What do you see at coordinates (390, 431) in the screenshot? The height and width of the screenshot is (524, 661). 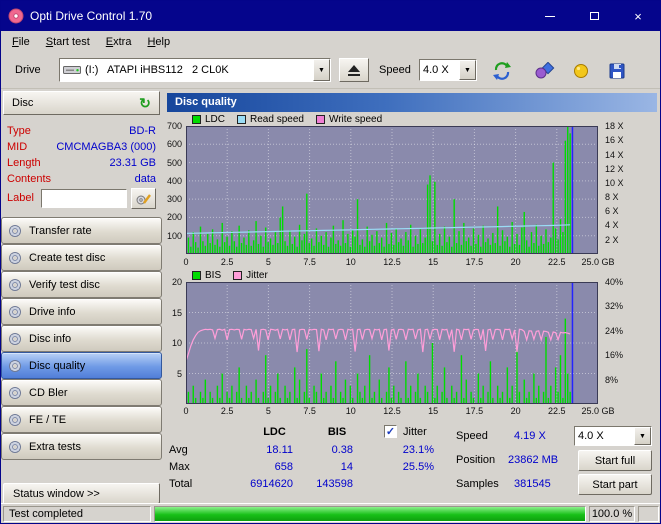 I see `jitter-checkbox: ✓` at bounding box center [390, 431].